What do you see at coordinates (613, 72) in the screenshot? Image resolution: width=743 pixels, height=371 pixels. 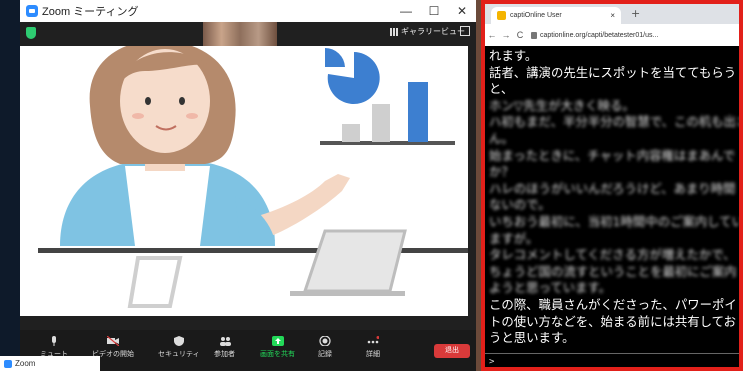 I see `caption-line: 話者、講演の先生にスポットを当ててもらう` at bounding box center [613, 72].